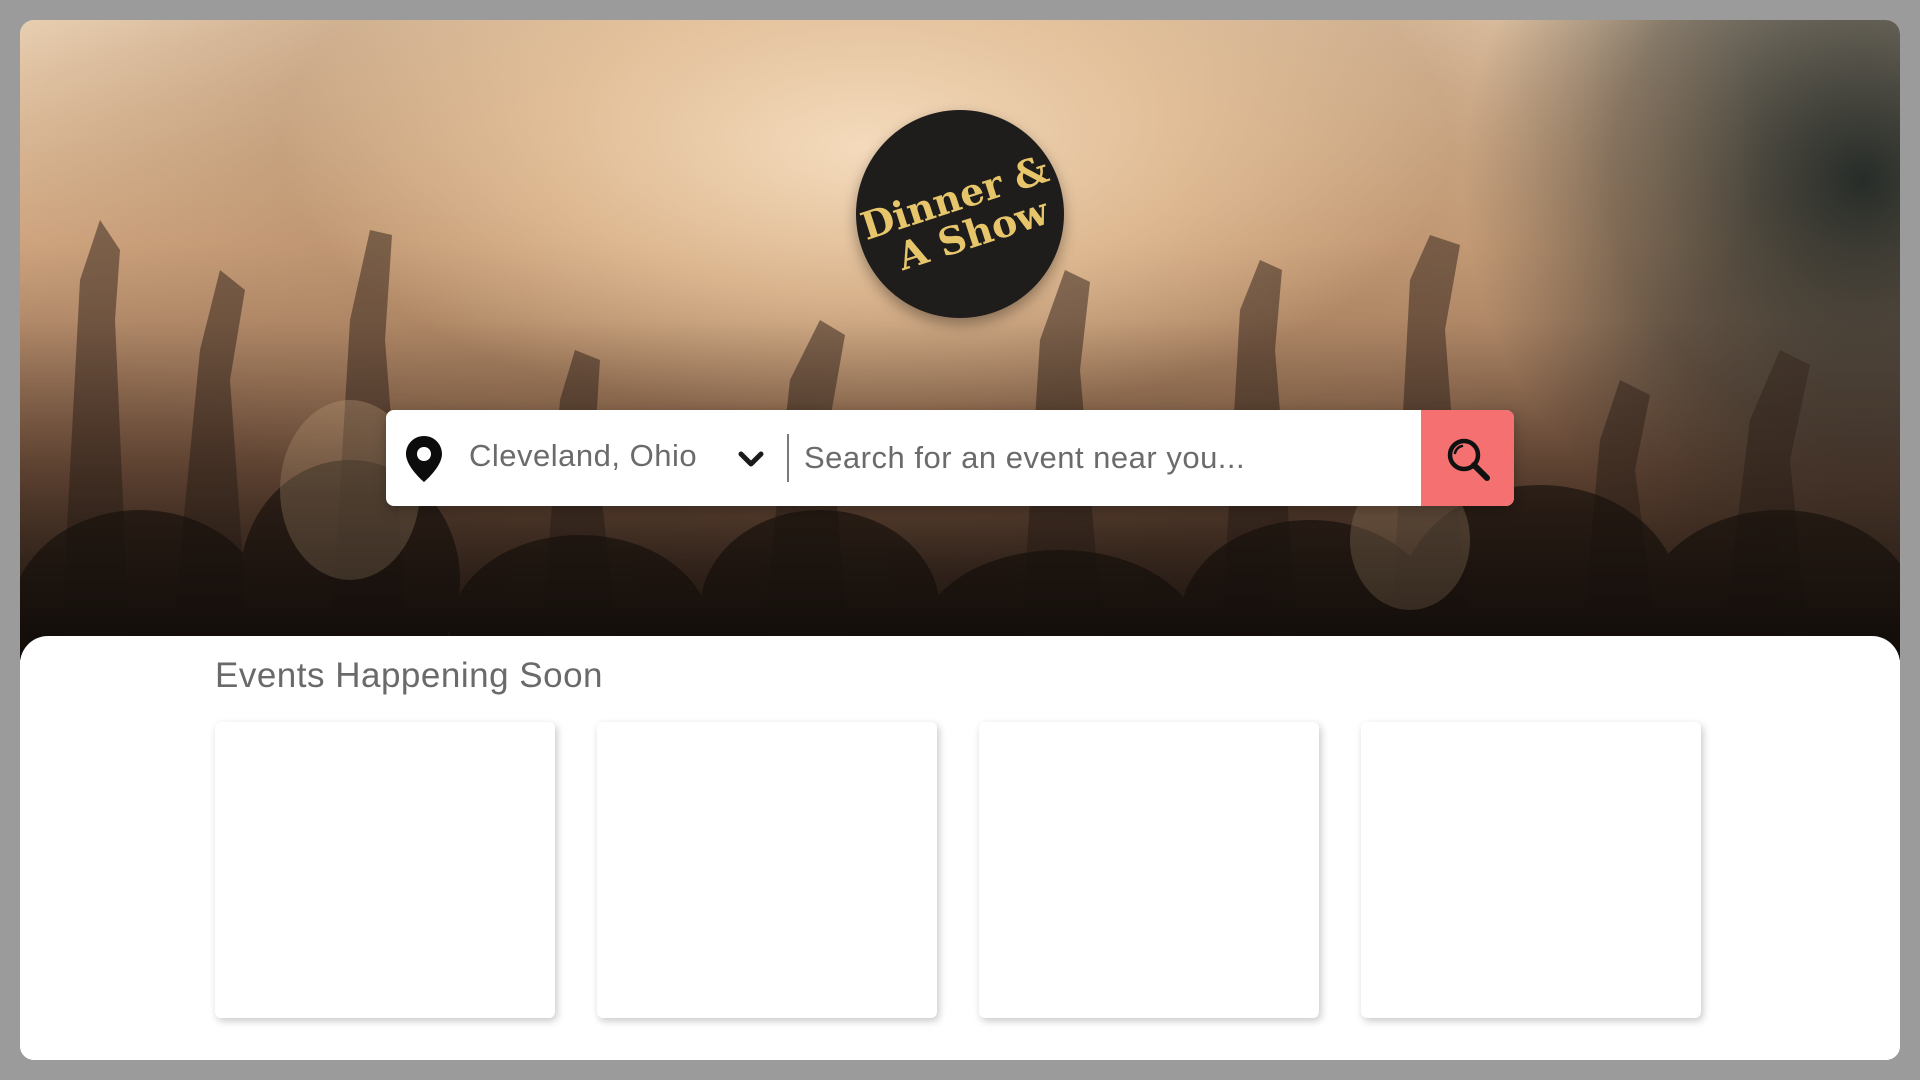 The image size is (1920, 1080). I want to click on event-search-input, so click(1104, 458).